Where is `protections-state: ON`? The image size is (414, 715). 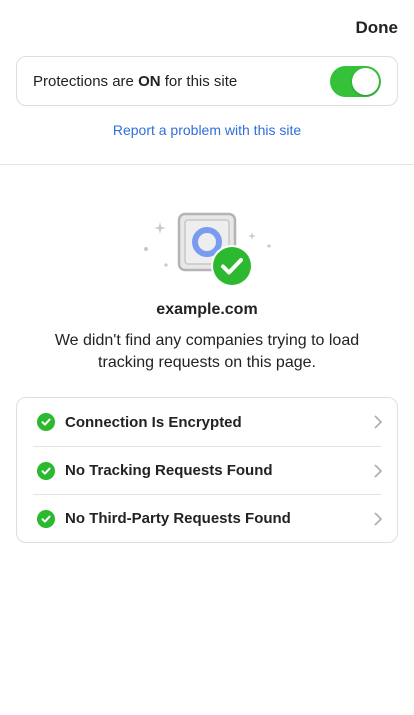
protections-state: ON is located at coordinates (149, 81).